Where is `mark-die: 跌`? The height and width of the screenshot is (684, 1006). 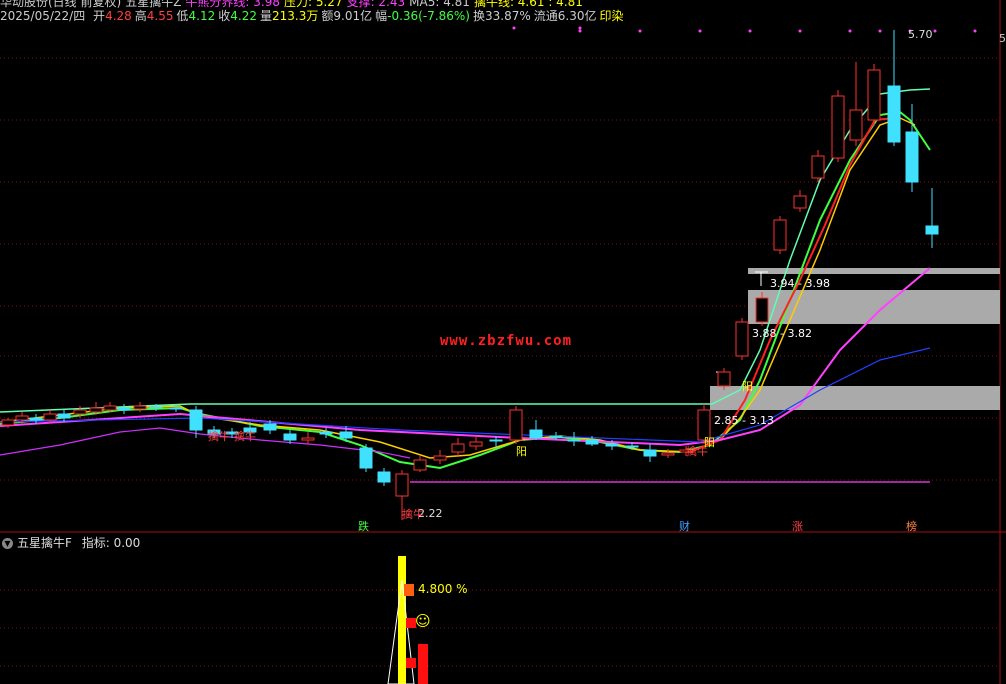
mark-die: 跌 is located at coordinates (363, 526).